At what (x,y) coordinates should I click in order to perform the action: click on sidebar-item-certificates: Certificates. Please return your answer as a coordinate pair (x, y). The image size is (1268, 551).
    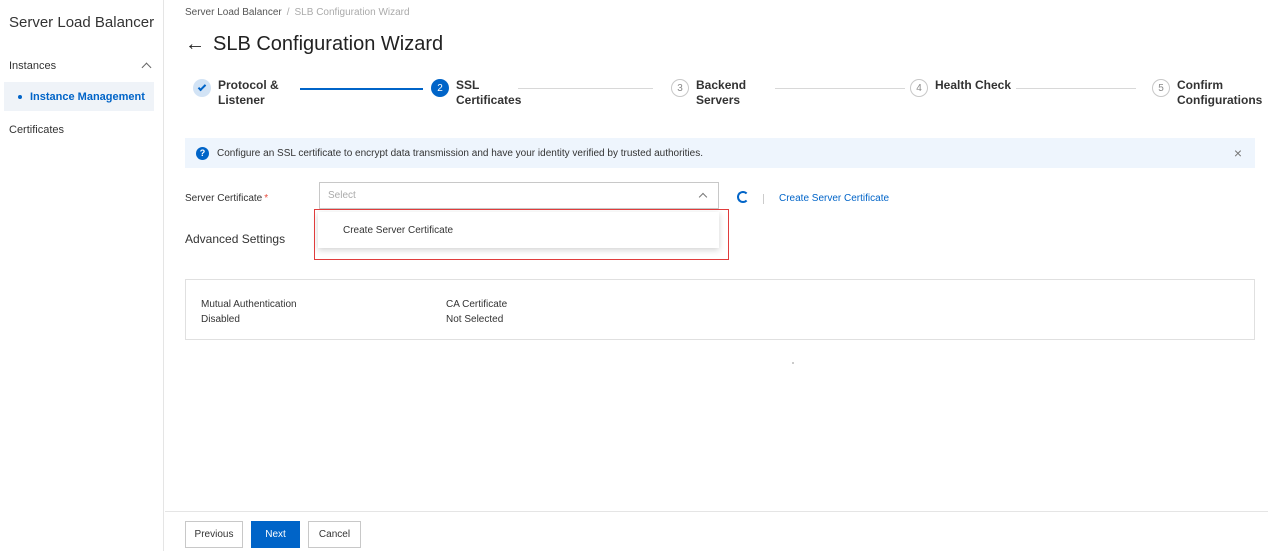
    Looking at the image, I should click on (36, 130).